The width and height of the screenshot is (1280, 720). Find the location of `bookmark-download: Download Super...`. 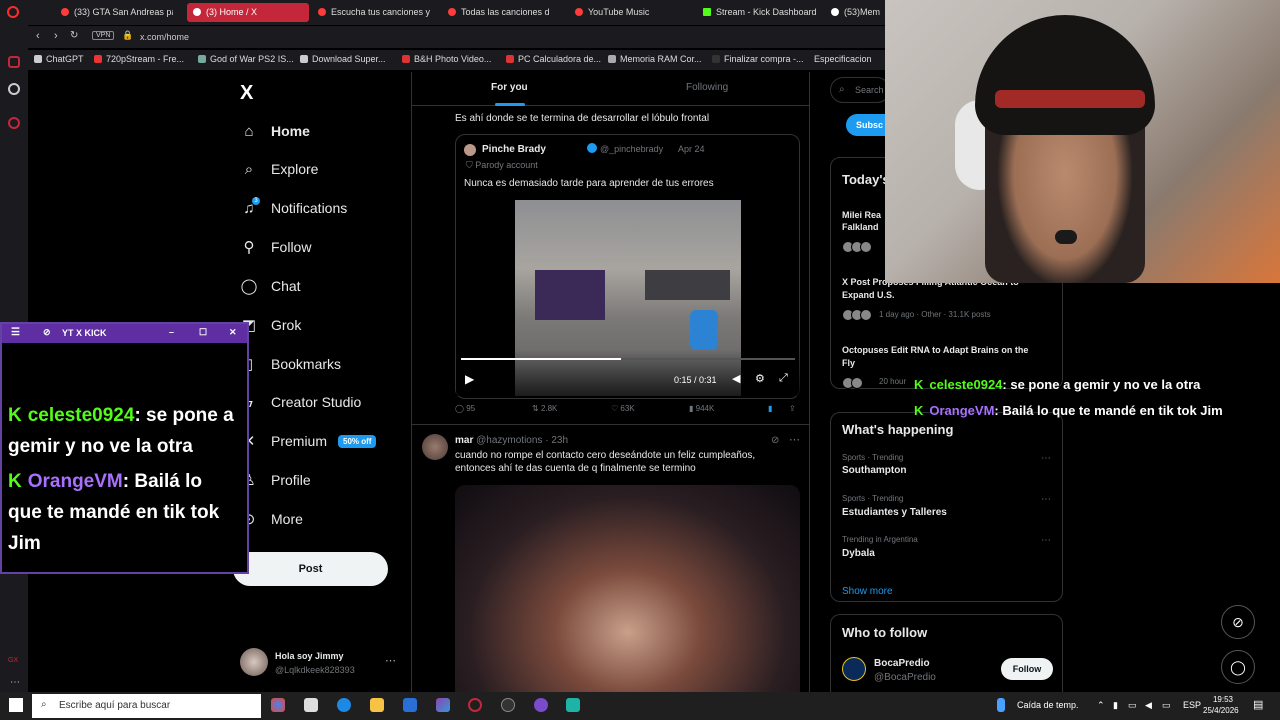

bookmark-download: Download Super... is located at coordinates (343, 59).